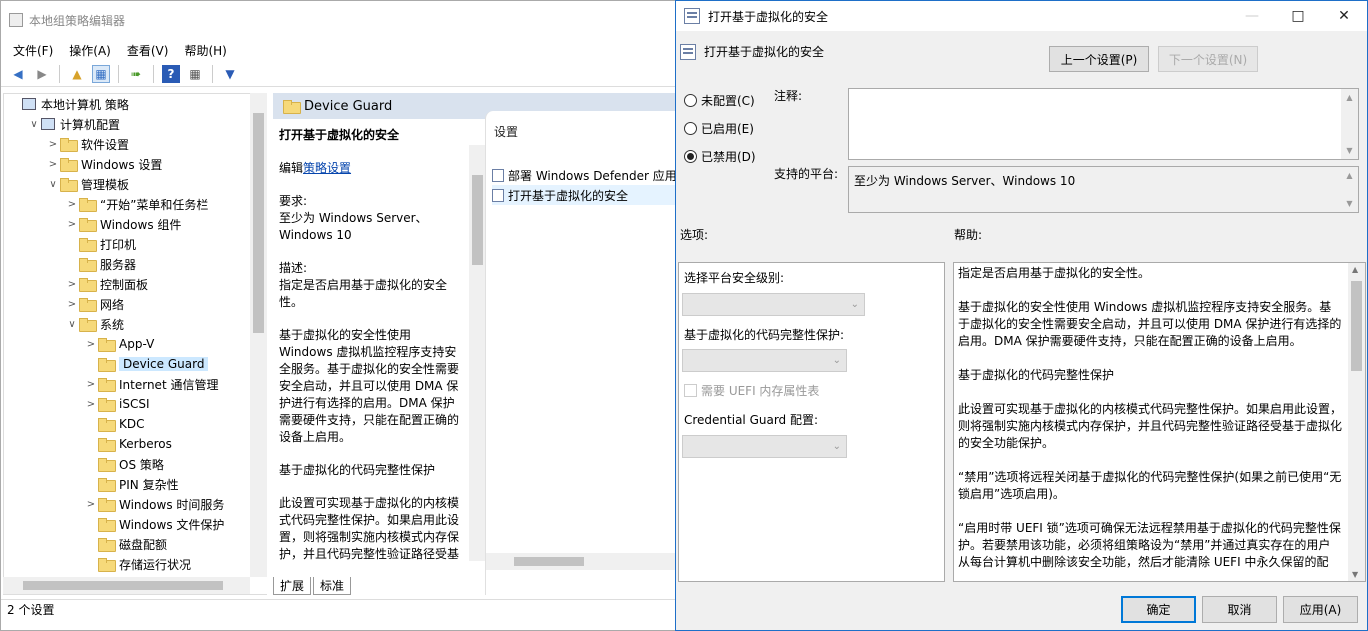 The height and width of the screenshot is (631, 1368). Describe the element at coordinates (164, 364) in the screenshot. I see `tree-item-label: Device Guard` at that location.